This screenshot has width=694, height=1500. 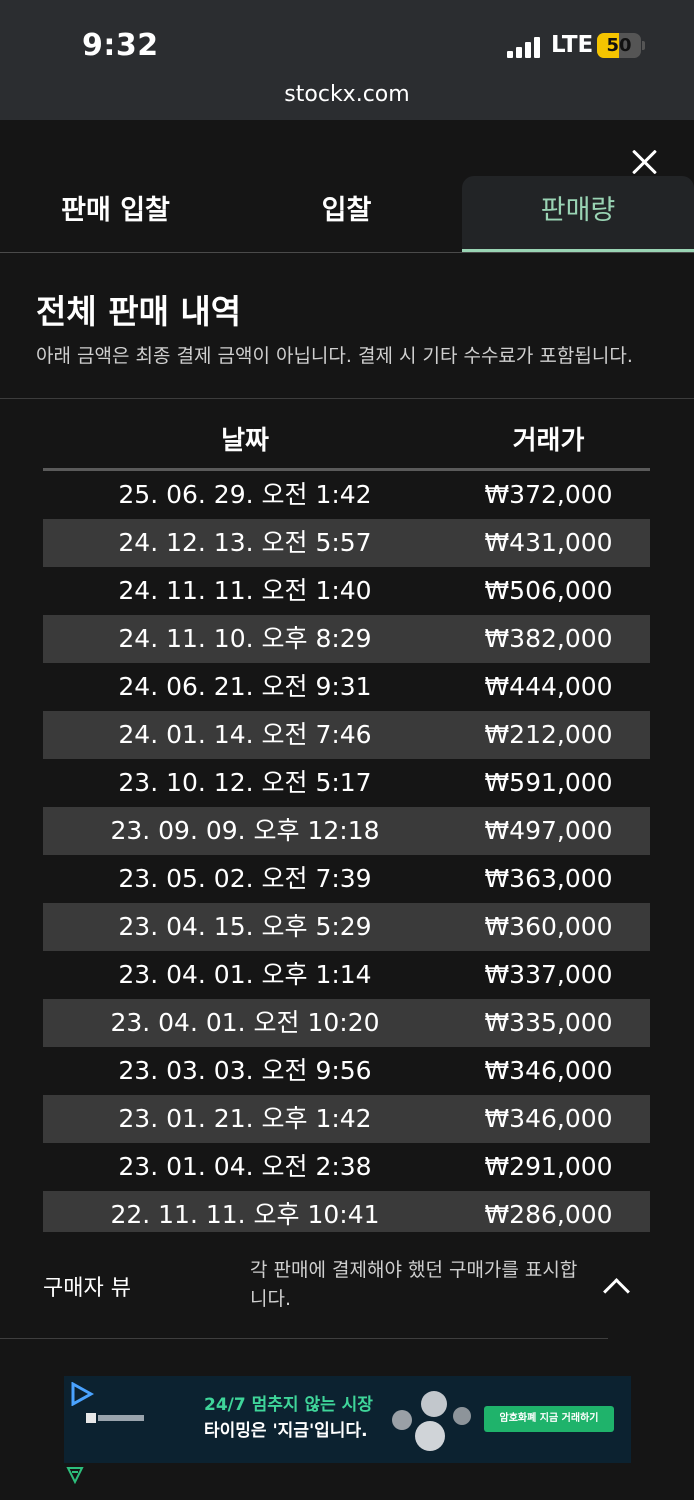 What do you see at coordinates (548, 1166) in the screenshot?
I see `sale-price: ₩291,000` at bounding box center [548, 1166].